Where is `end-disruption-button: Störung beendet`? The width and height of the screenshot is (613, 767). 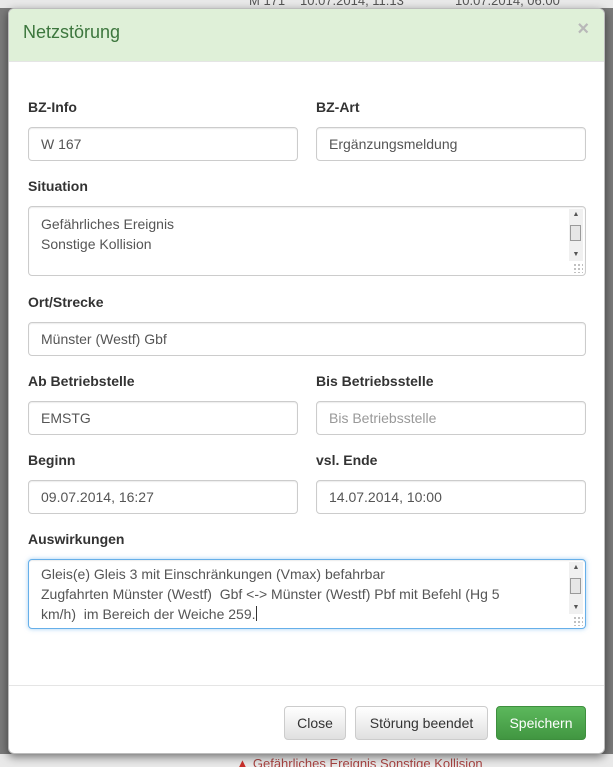
end-disruption-button: Störung beendet is located at coordinates (421, 723).